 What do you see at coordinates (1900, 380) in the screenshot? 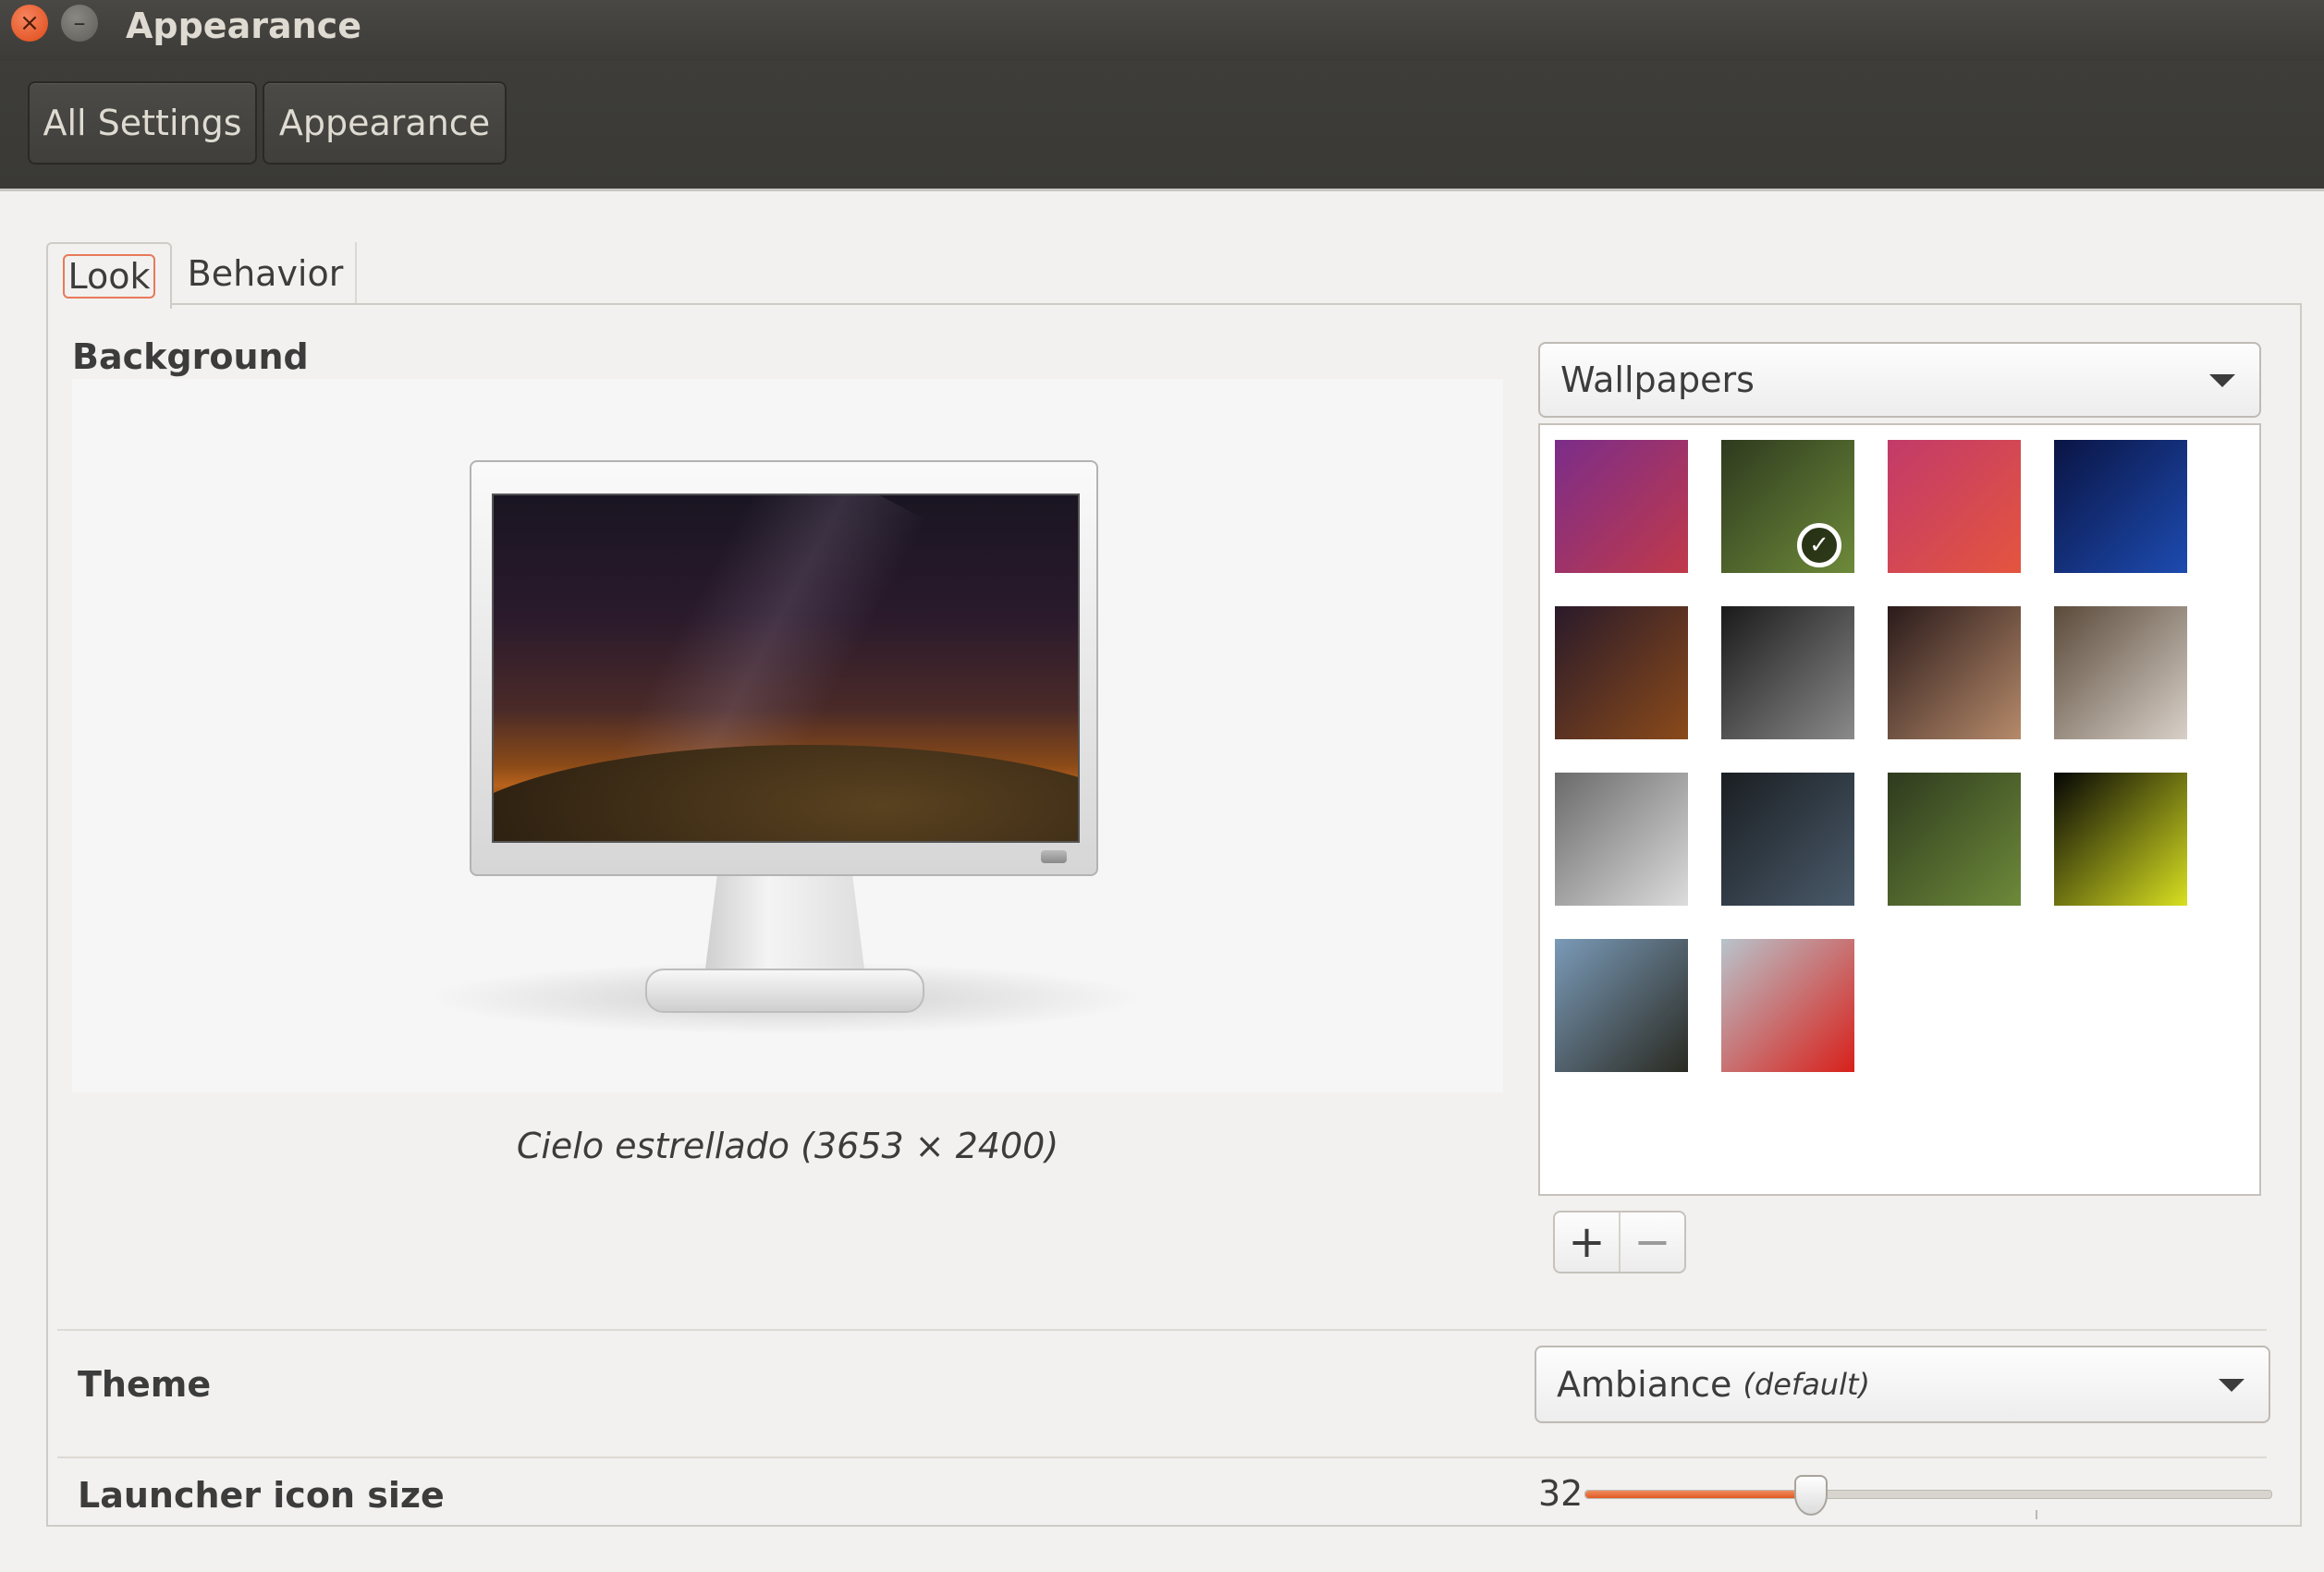
I see `wallpaper-source-dropdown: Wallpapers` at bounding box center [1900, 380].